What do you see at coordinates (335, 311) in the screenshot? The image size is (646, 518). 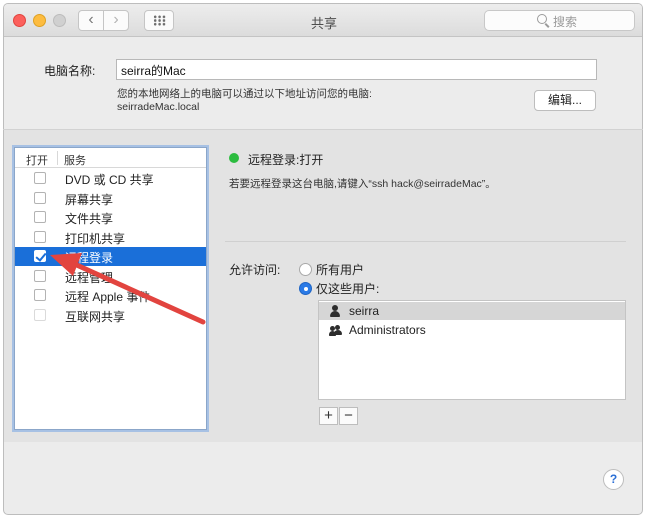 I see `user-icon` at bounding box center [335, 311].